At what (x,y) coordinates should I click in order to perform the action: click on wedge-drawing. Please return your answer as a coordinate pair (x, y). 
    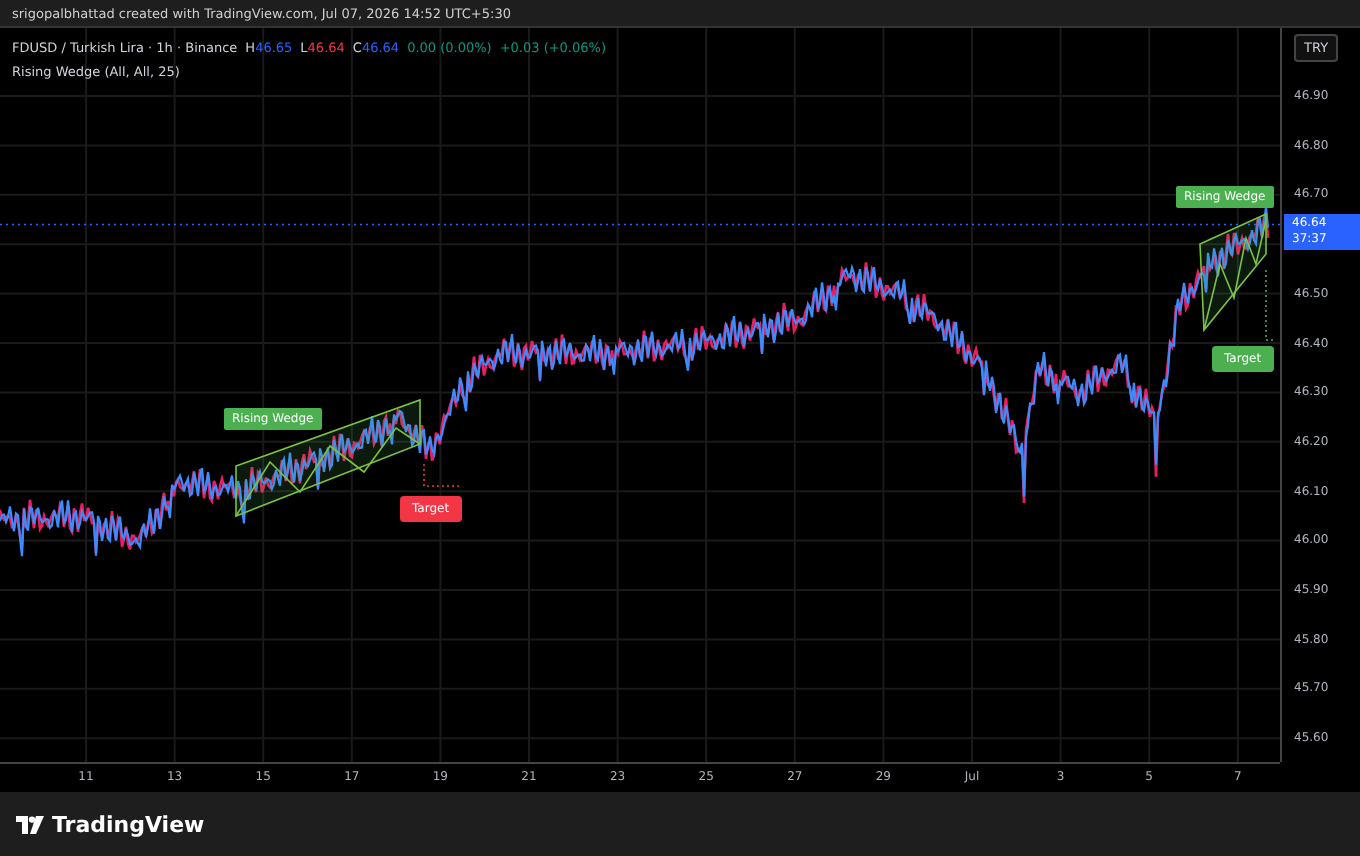
    Looking at the image, I should click on (1233, 272).